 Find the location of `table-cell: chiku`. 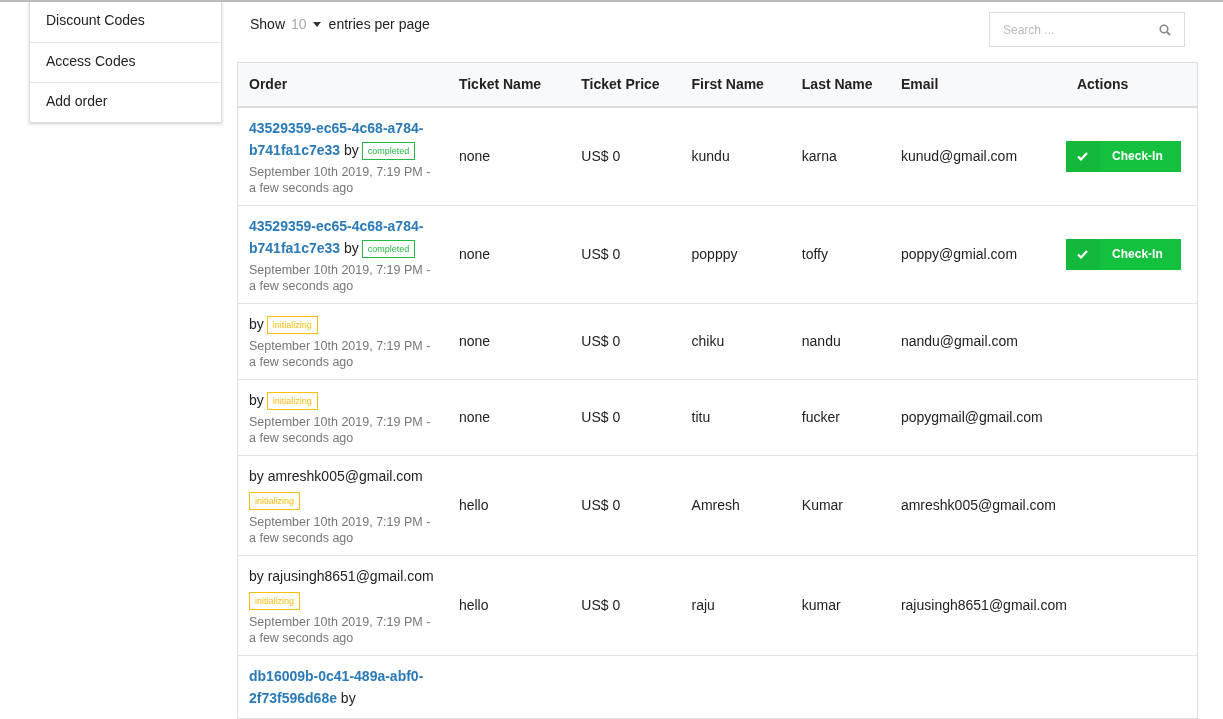

table-cell: chiku is located at coordinates (735, 341).